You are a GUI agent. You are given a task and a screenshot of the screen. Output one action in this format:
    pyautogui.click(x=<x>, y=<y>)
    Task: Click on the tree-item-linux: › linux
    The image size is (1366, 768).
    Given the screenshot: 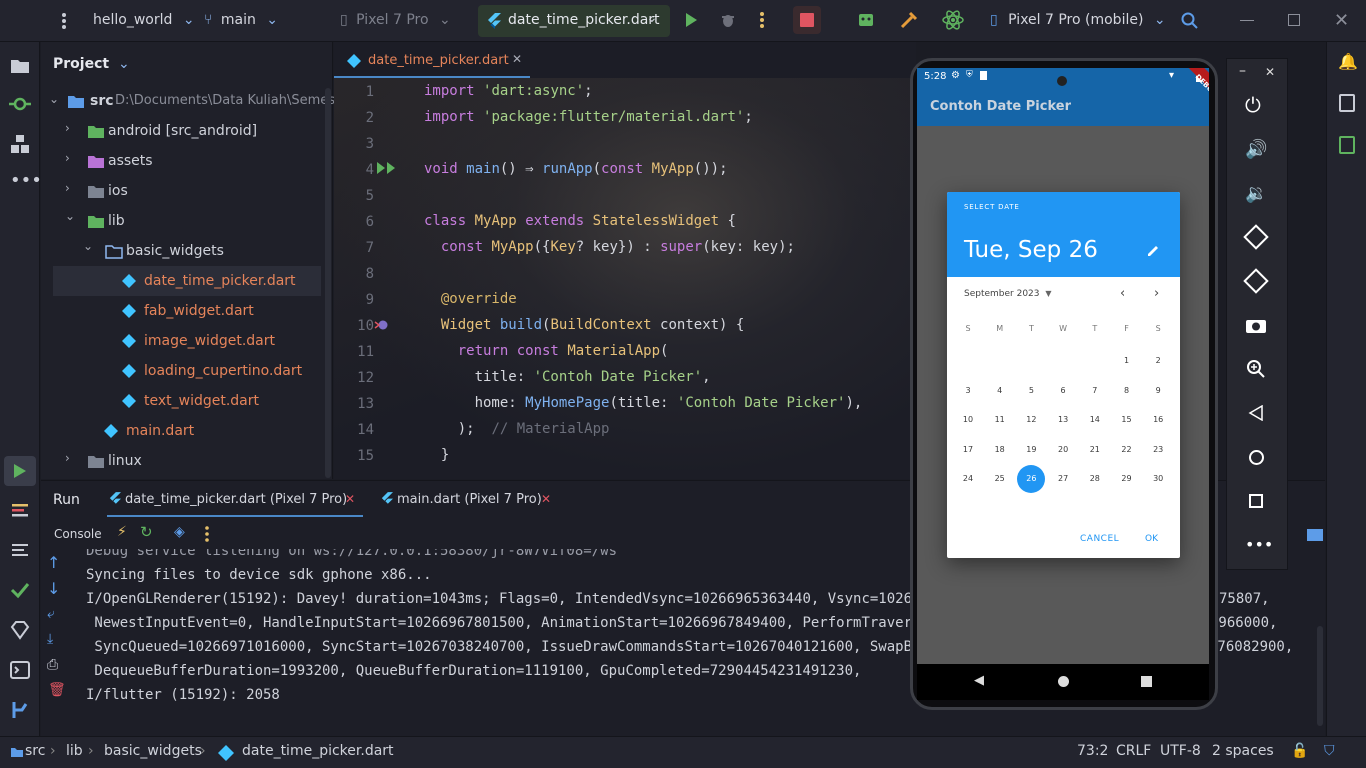 What is the action you would take?
    pyautogui.click(x=181, y=461)
    